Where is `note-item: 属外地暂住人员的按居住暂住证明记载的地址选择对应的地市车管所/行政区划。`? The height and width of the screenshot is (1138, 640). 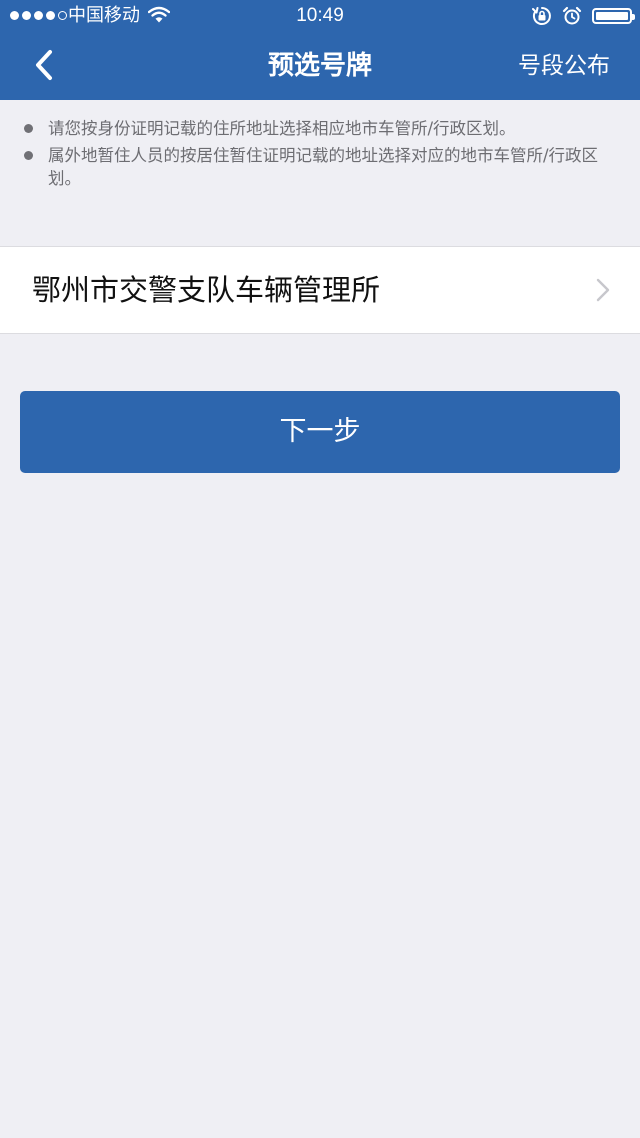
note-item: 属外地暂住人员的按居住暂住证明记载的地址选择对应的地市车管所/行政区划。 is located at coordinates (322, 167).